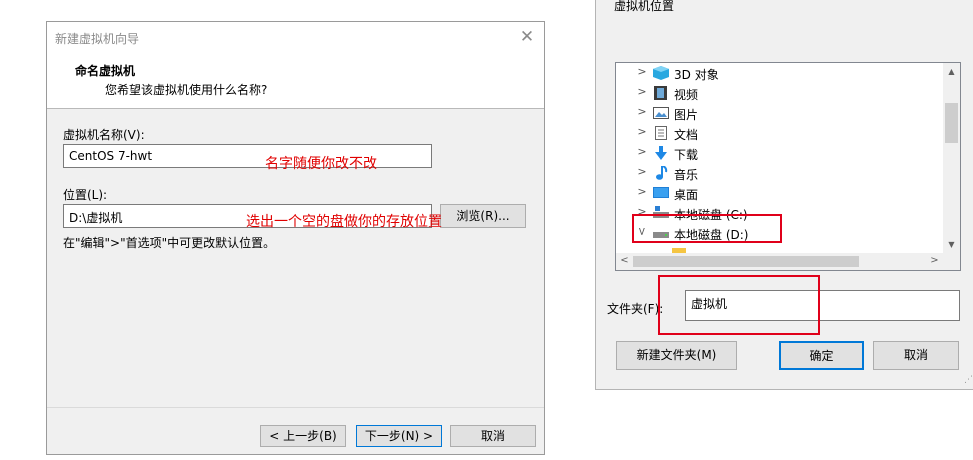 The width and height of the screenshot is (973, 460). Describe the element at coordinates (527, 38) in the screenshot. I see `close-icon: ✕` at that location.